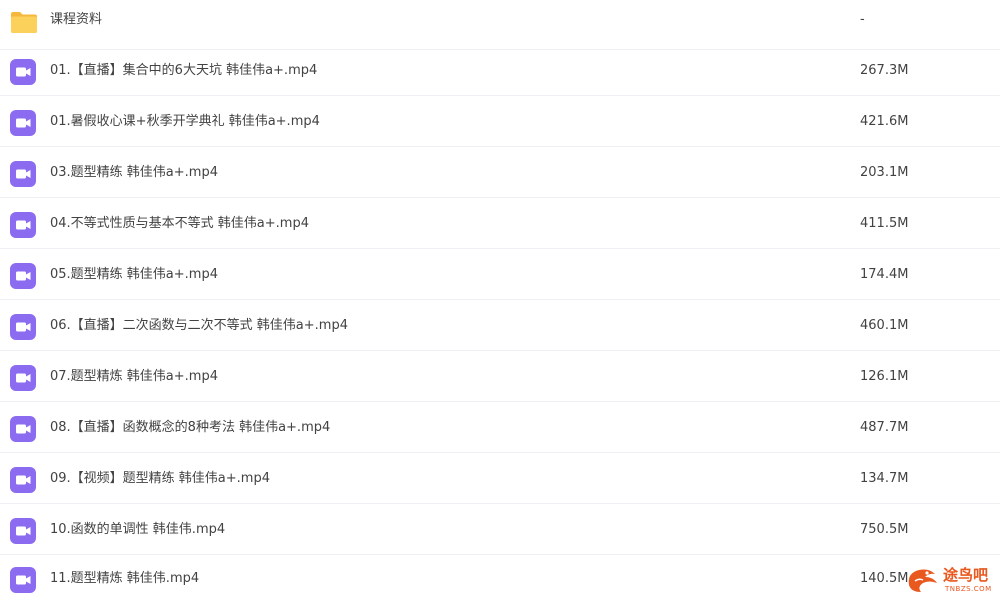 Image resolution: width=1000 pixels, height=606 pixels. I want to click on folder-icon, so click(23, 23).